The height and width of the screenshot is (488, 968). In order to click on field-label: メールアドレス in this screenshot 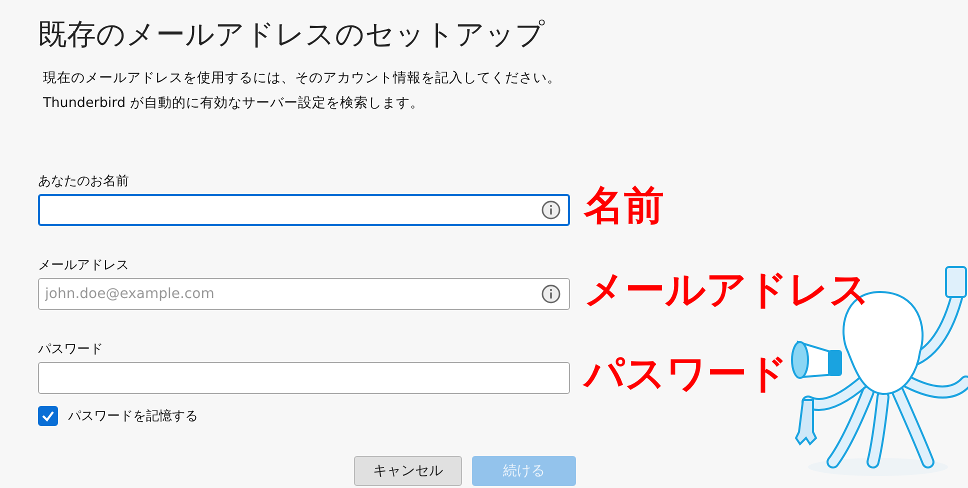, I will do `click(84, 265)`.